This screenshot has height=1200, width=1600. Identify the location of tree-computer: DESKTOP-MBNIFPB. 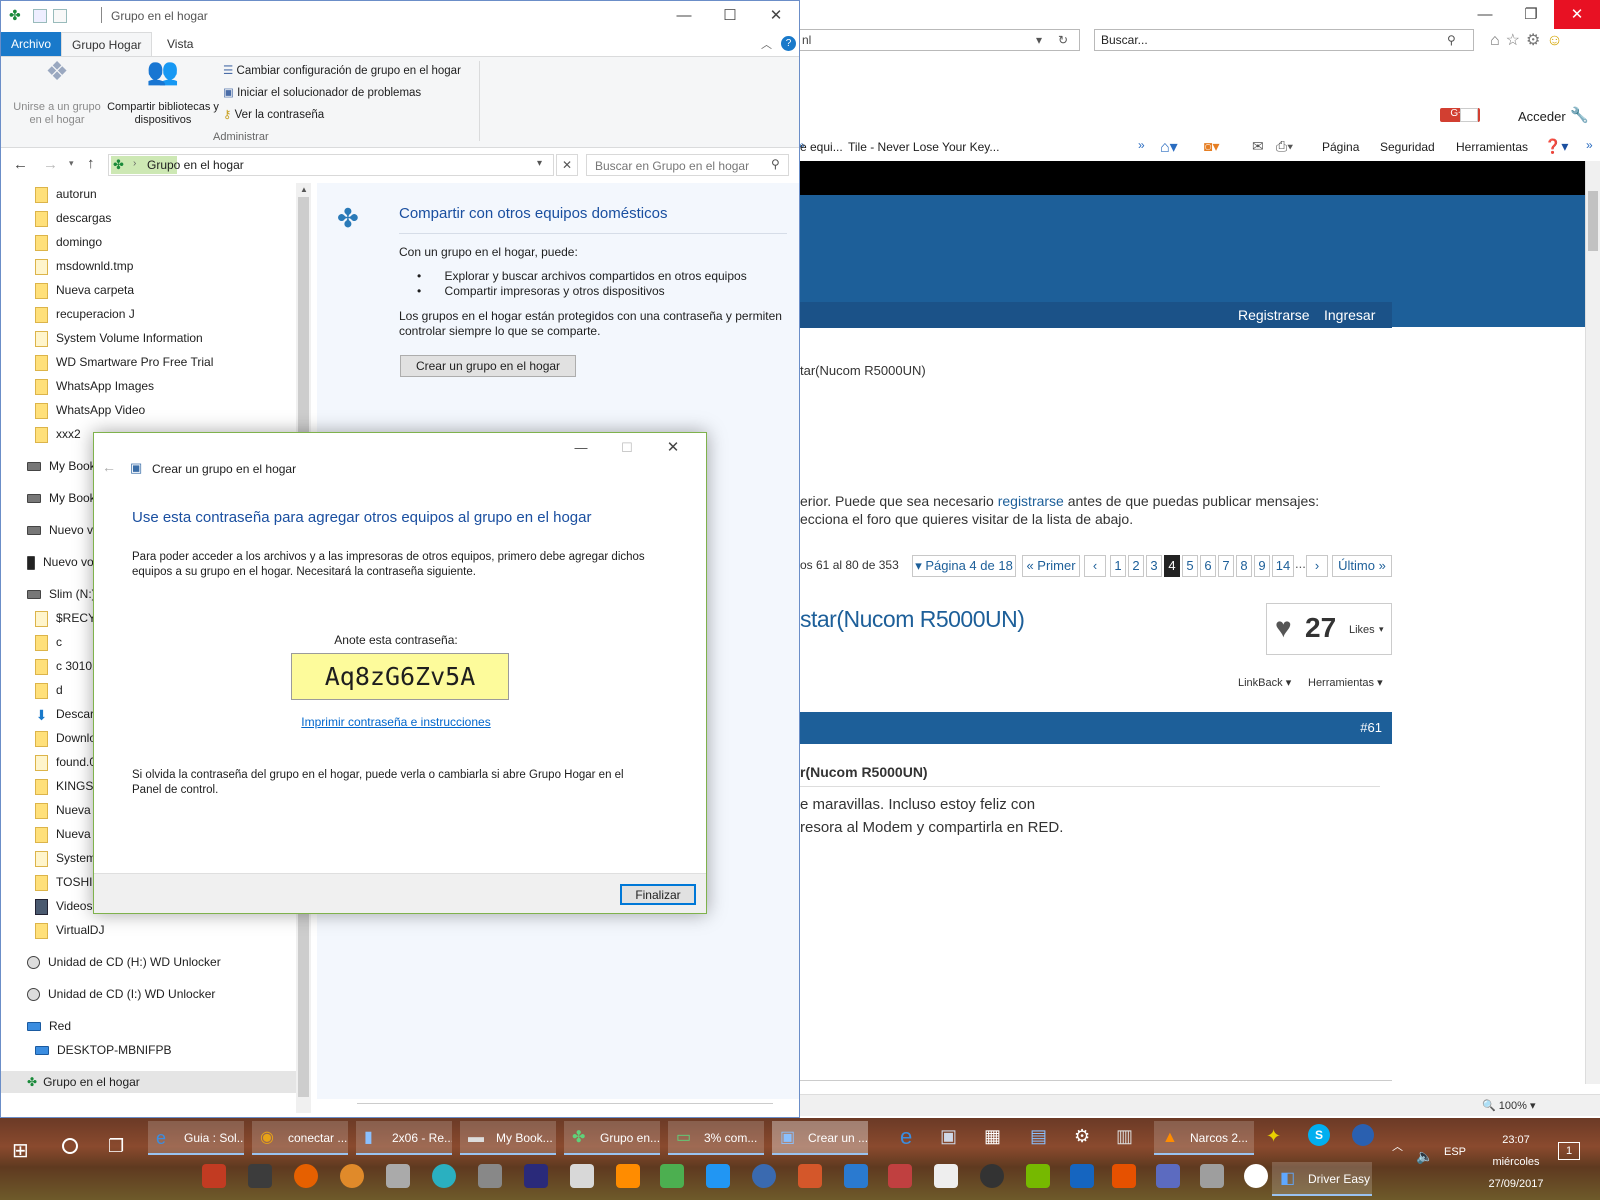
(103, 1050).